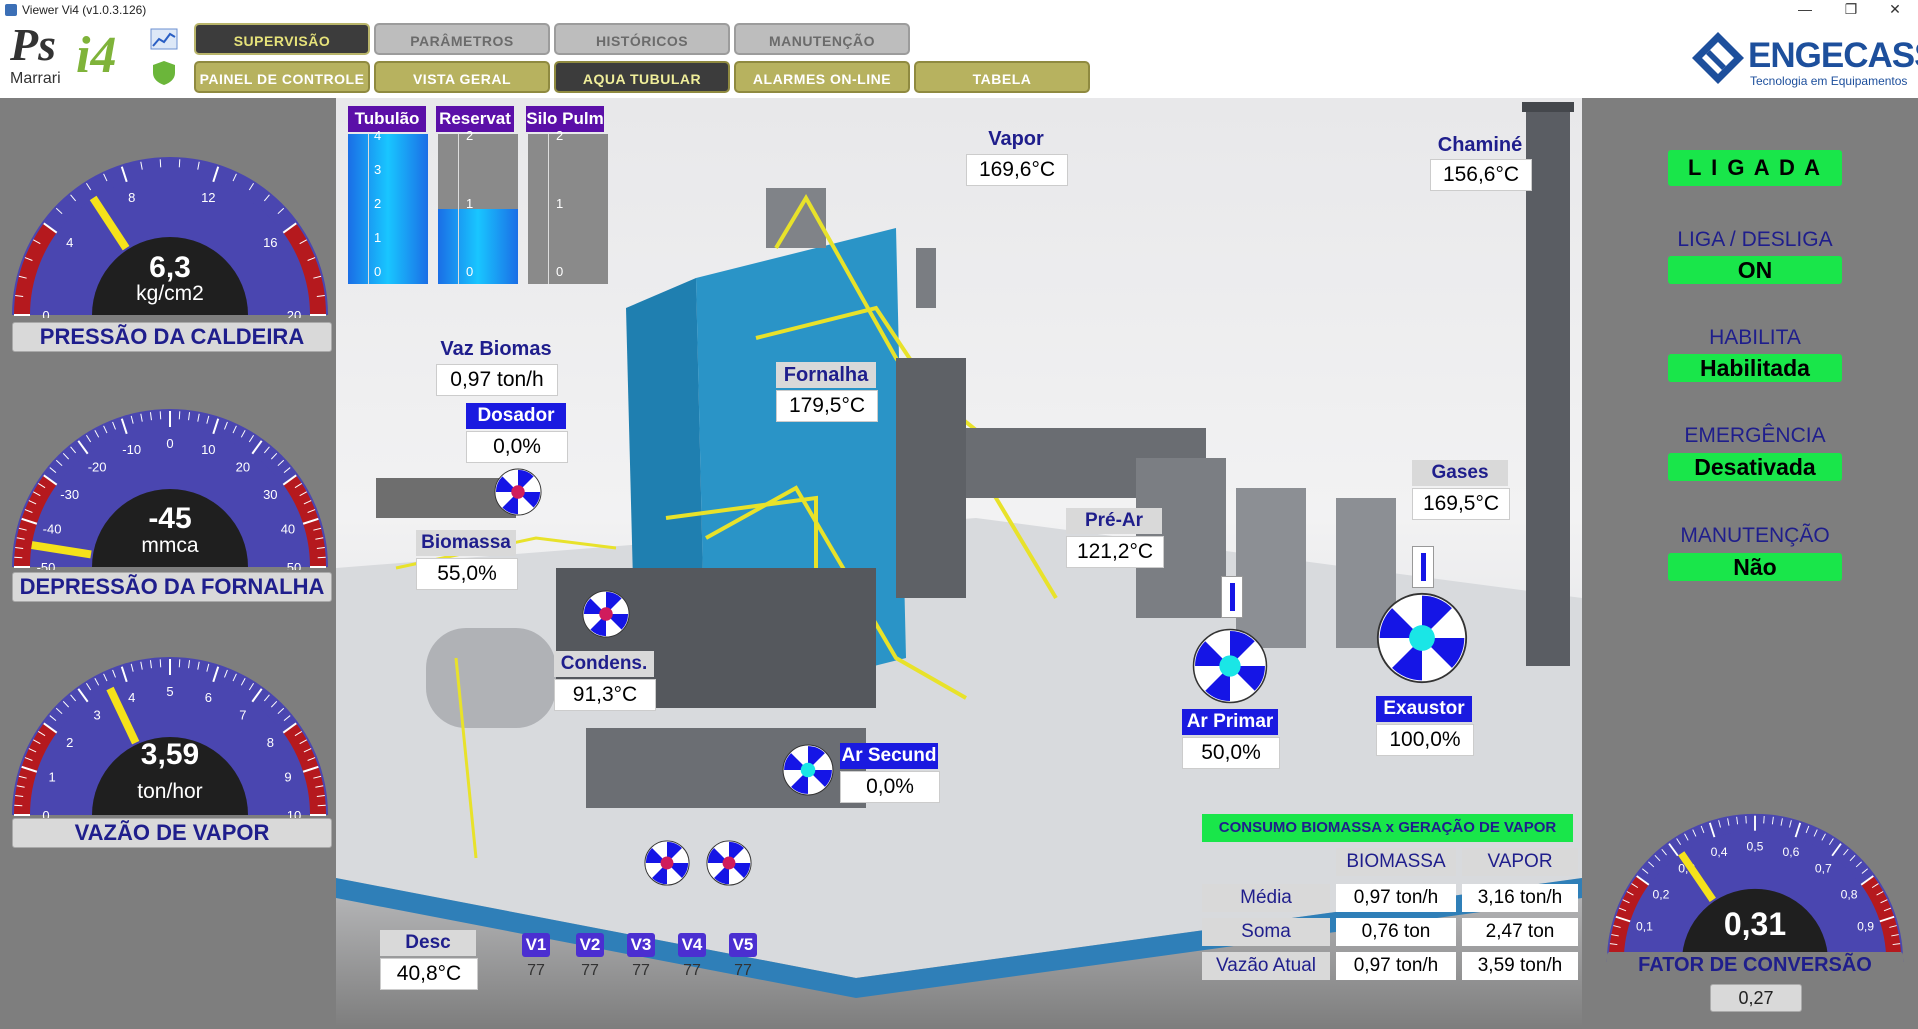 The image size is (1918, 1029). I want to click on consumo-title: CONSUMO BIOMASSA x GERAÇÃO DE VAPOR, so click(1387, 828).